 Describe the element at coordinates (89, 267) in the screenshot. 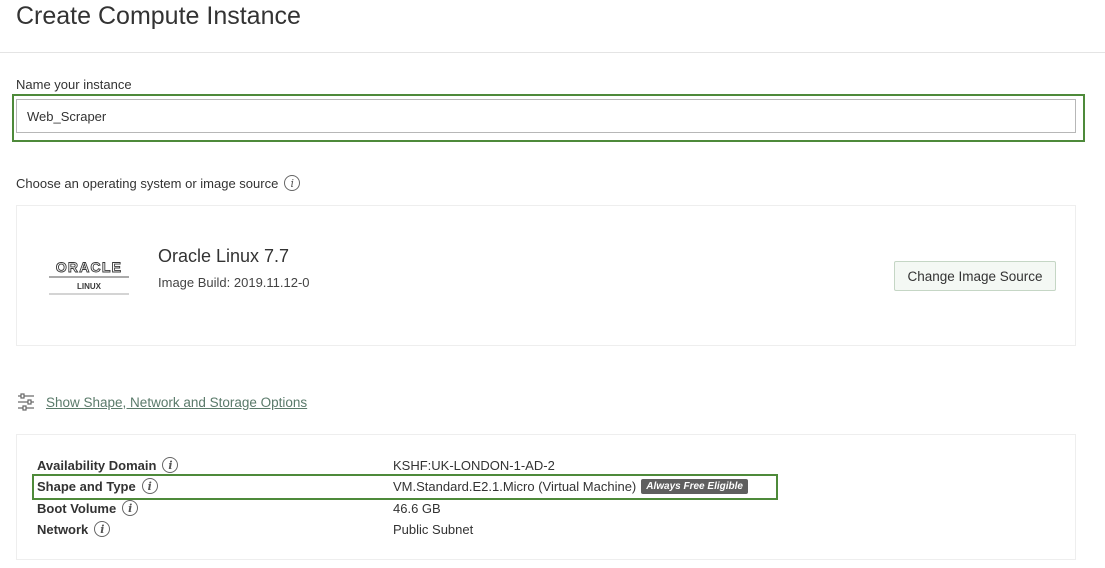

I see `oracle-logo-word: ORACLE` at that location.